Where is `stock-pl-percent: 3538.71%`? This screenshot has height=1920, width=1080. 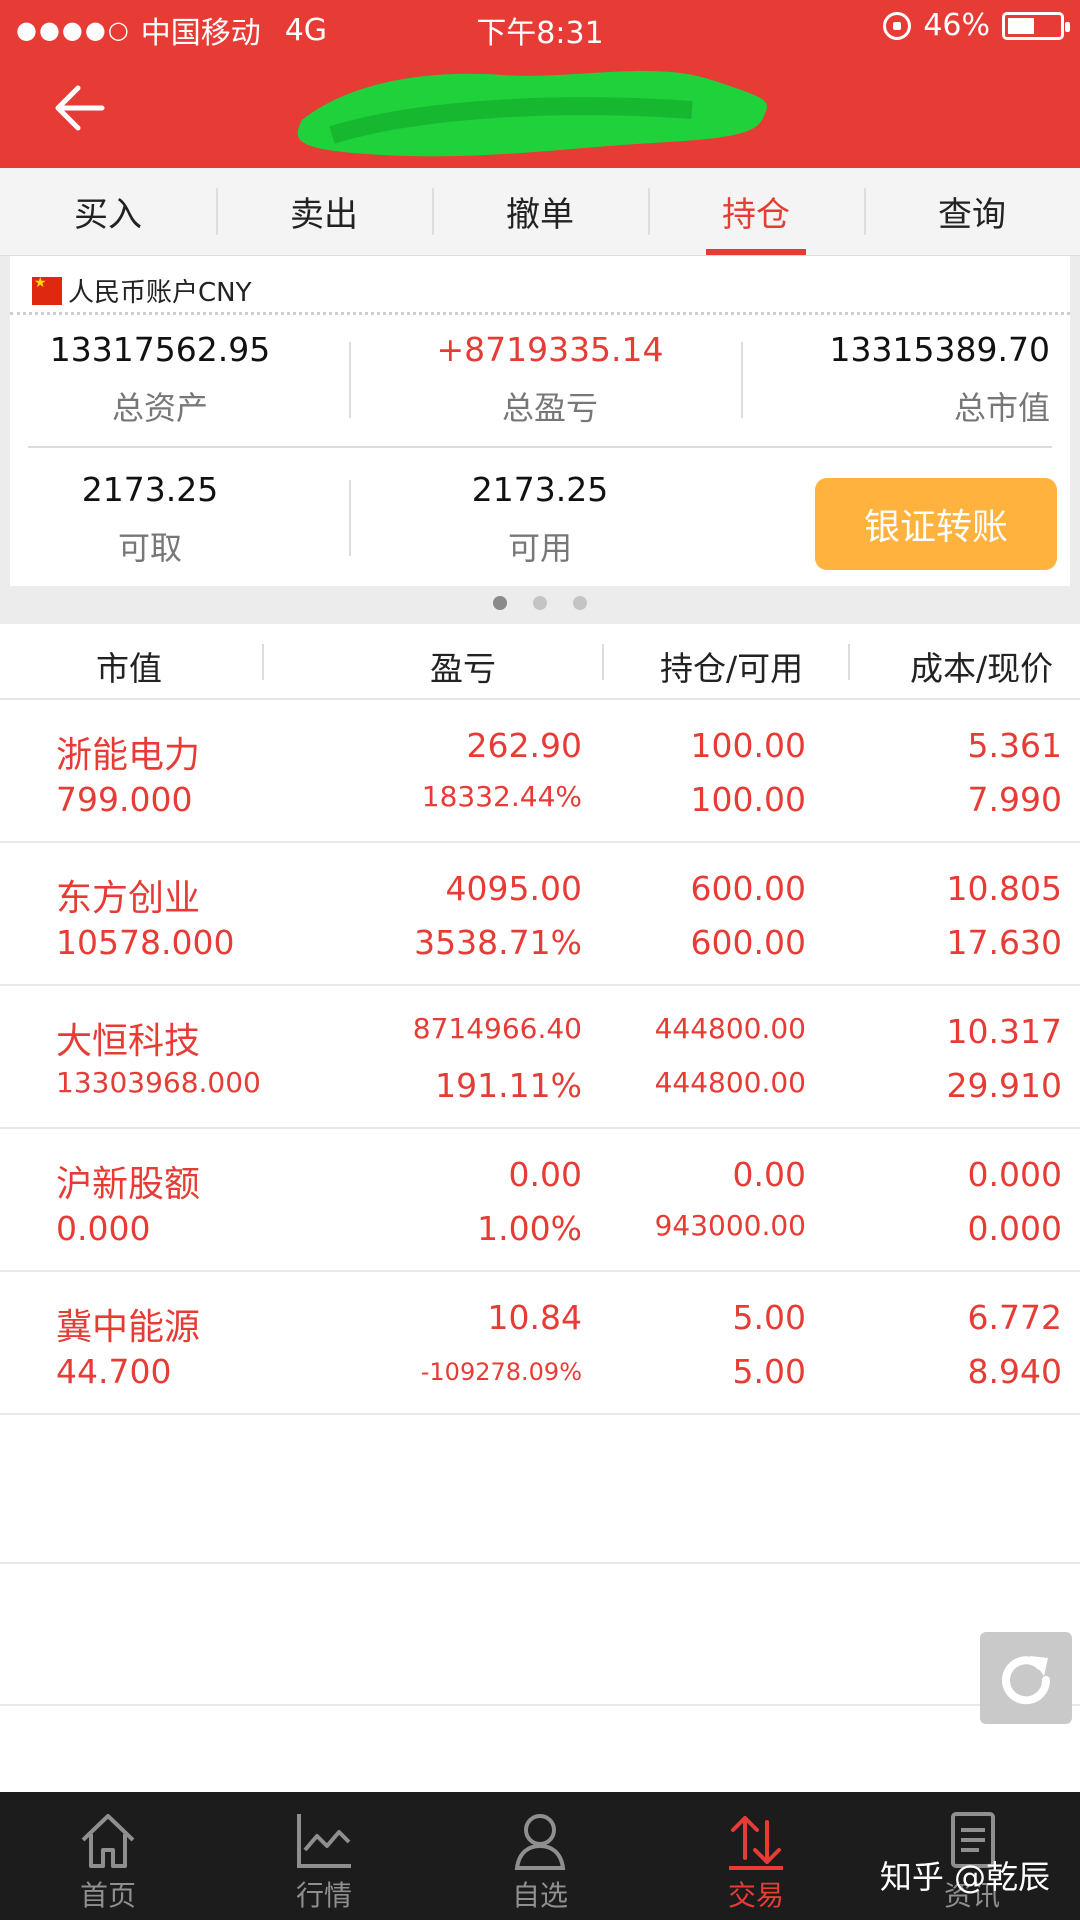 stock-pl-percent: 3538.71% is located at coordinates (498, 942).